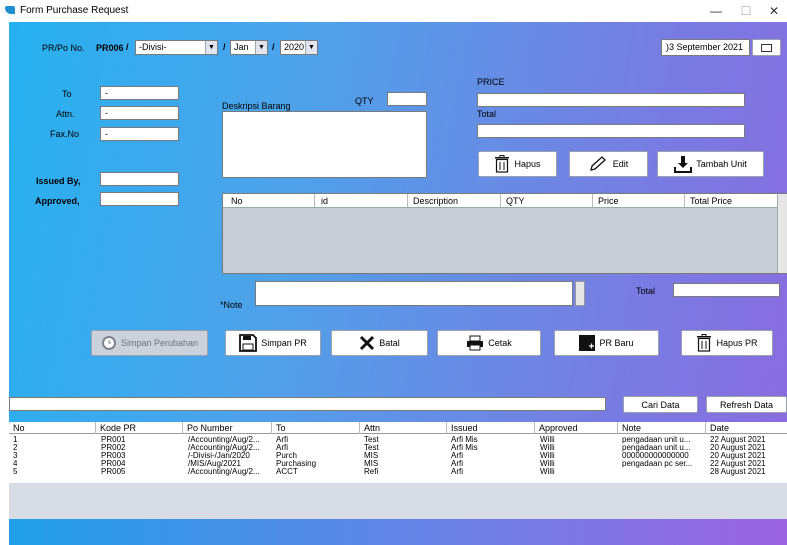  I want to click on trash-icon, so click(502, 164).